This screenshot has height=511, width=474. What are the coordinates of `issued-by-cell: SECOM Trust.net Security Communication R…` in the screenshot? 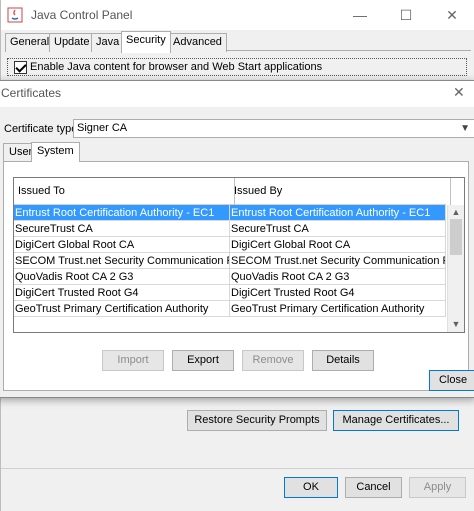 It's located at (338, 261).